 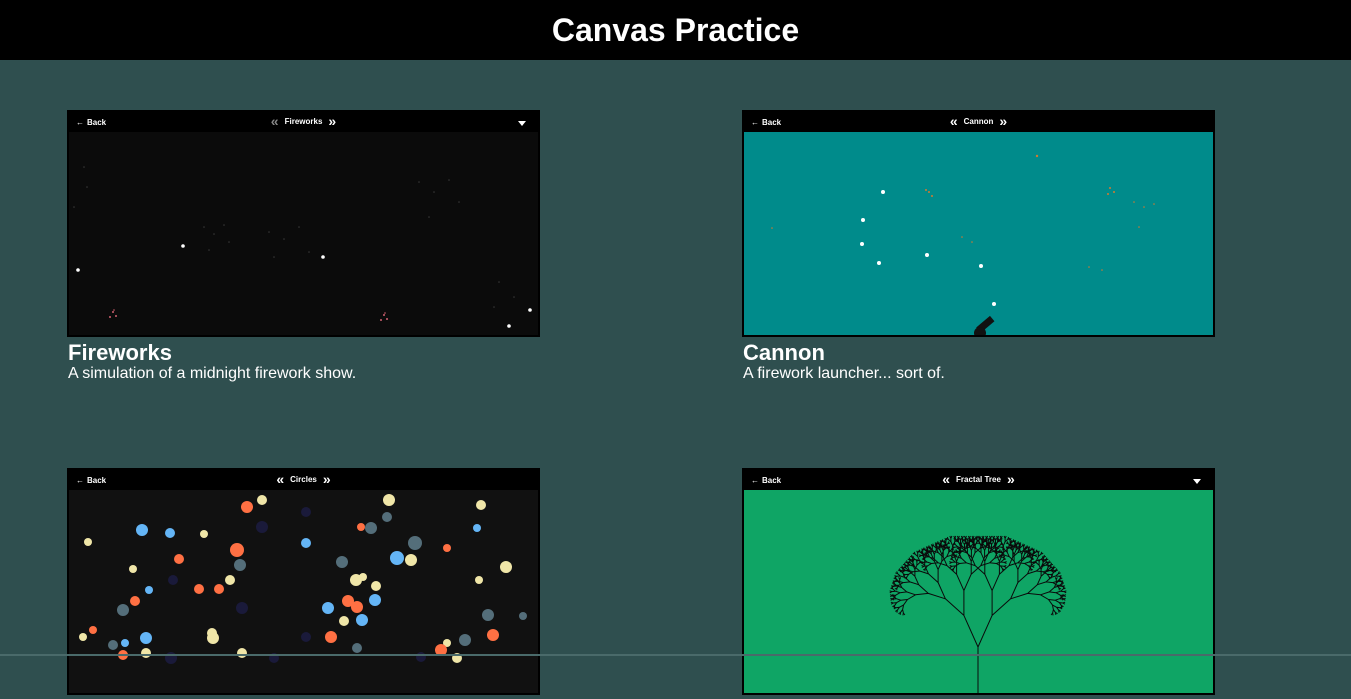 I want to click on cannon-canvas, so click(x=978, y=233).